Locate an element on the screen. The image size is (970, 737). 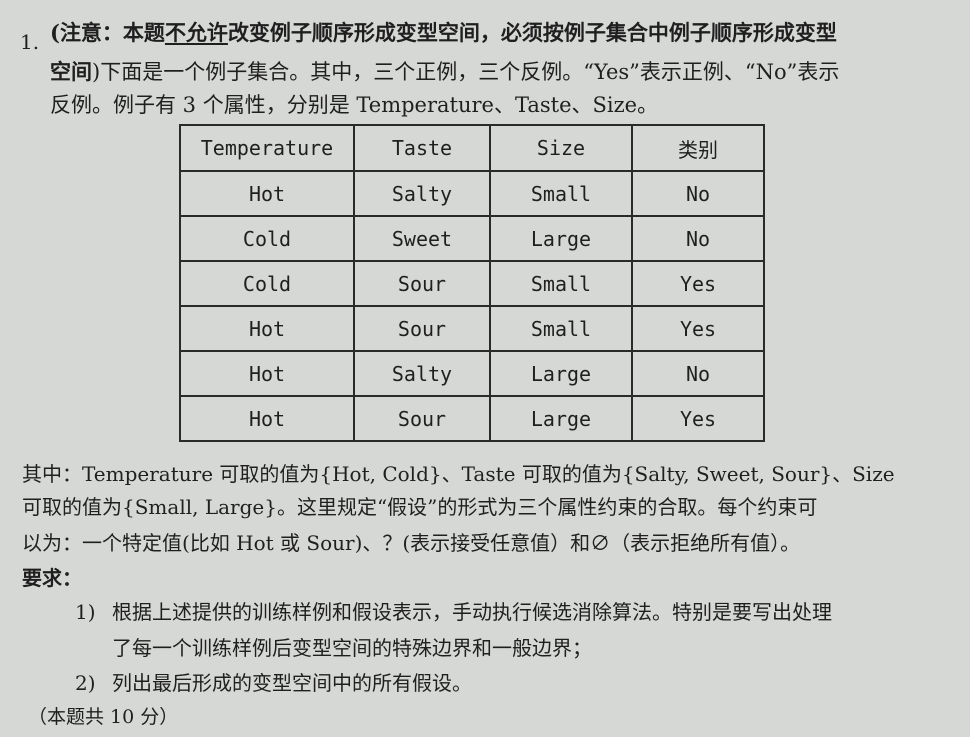
question-line-3: 反例。例子有 3 个属性，分别是 Temperature、Taste、Size。 is located at coordinates (354, 105).